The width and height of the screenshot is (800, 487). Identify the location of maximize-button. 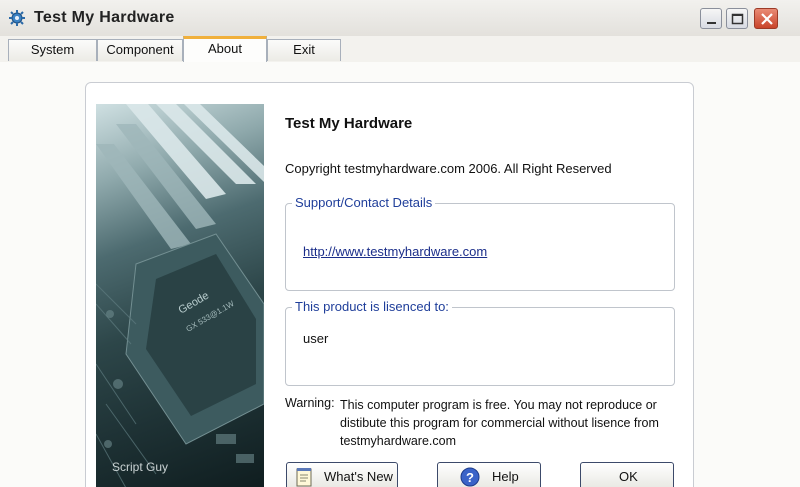
(737, 18).